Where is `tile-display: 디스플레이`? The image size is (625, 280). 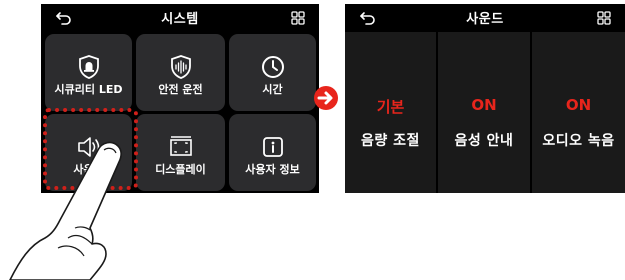 tile-display: 디스플레이 is located at coordinates (180, 152).